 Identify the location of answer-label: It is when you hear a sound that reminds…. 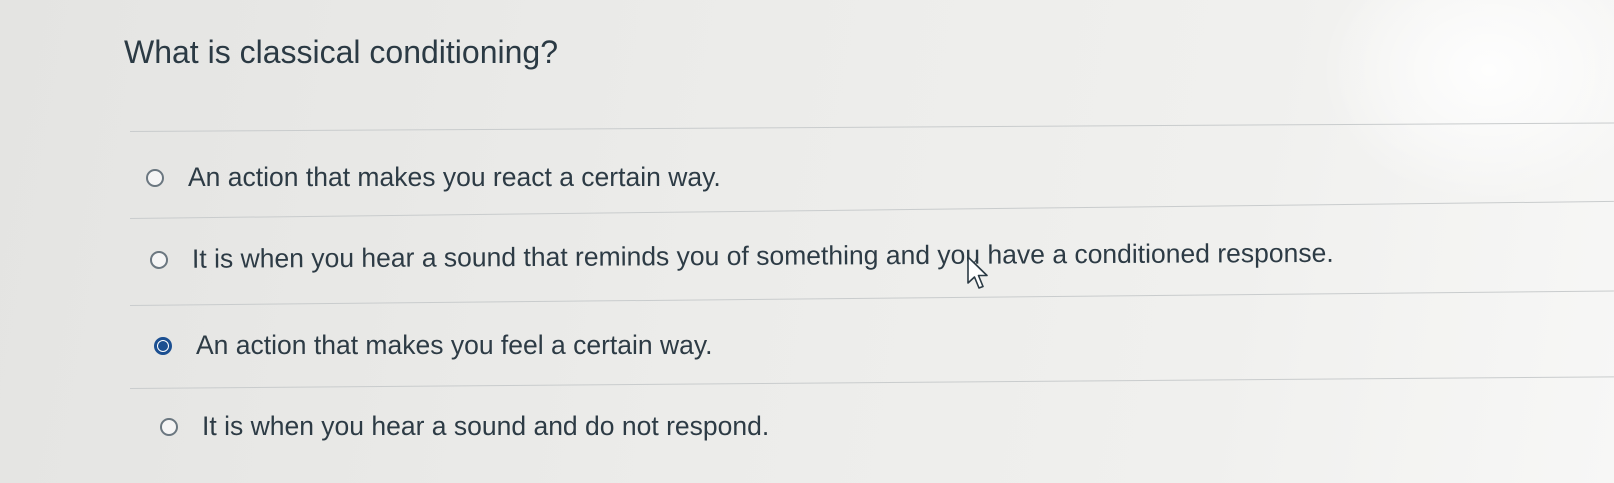
(762, 255).